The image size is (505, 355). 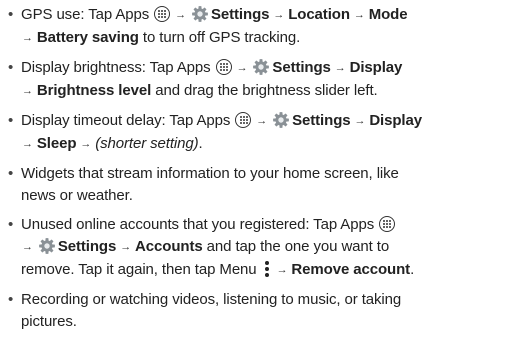 I want to click on menu-path-label: Battery saving, so click(x=87, y=37).